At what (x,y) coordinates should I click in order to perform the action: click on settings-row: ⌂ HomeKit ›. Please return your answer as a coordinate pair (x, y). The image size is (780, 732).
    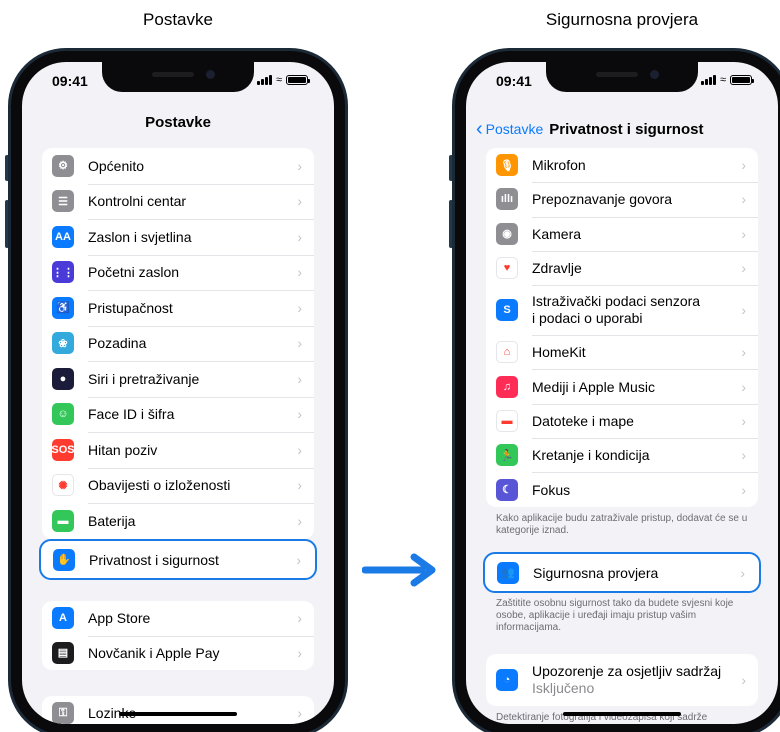
    Looking at the image, I should click on (622, 352).